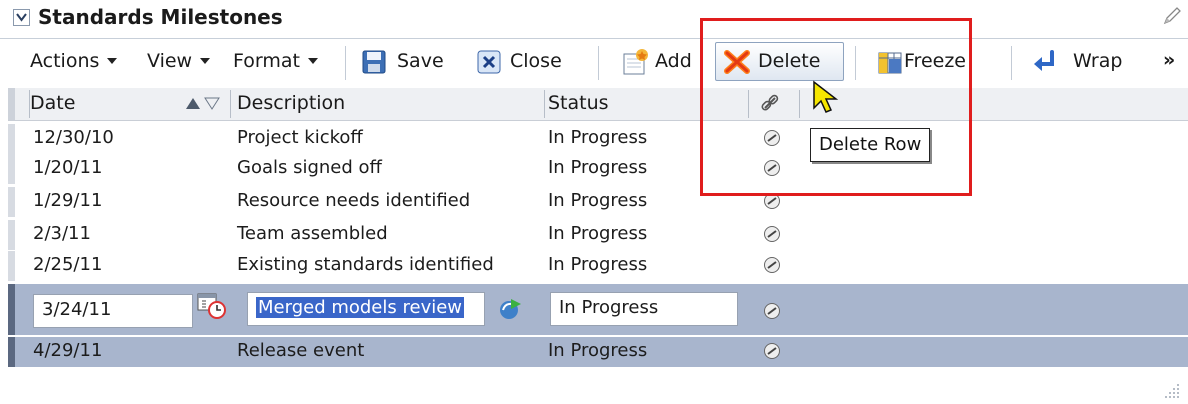 This screenshot has width=1188, height=404. Describe the element at coordinates (578, 103) in the screenshot. I see `column-header-status: Status` at that location.